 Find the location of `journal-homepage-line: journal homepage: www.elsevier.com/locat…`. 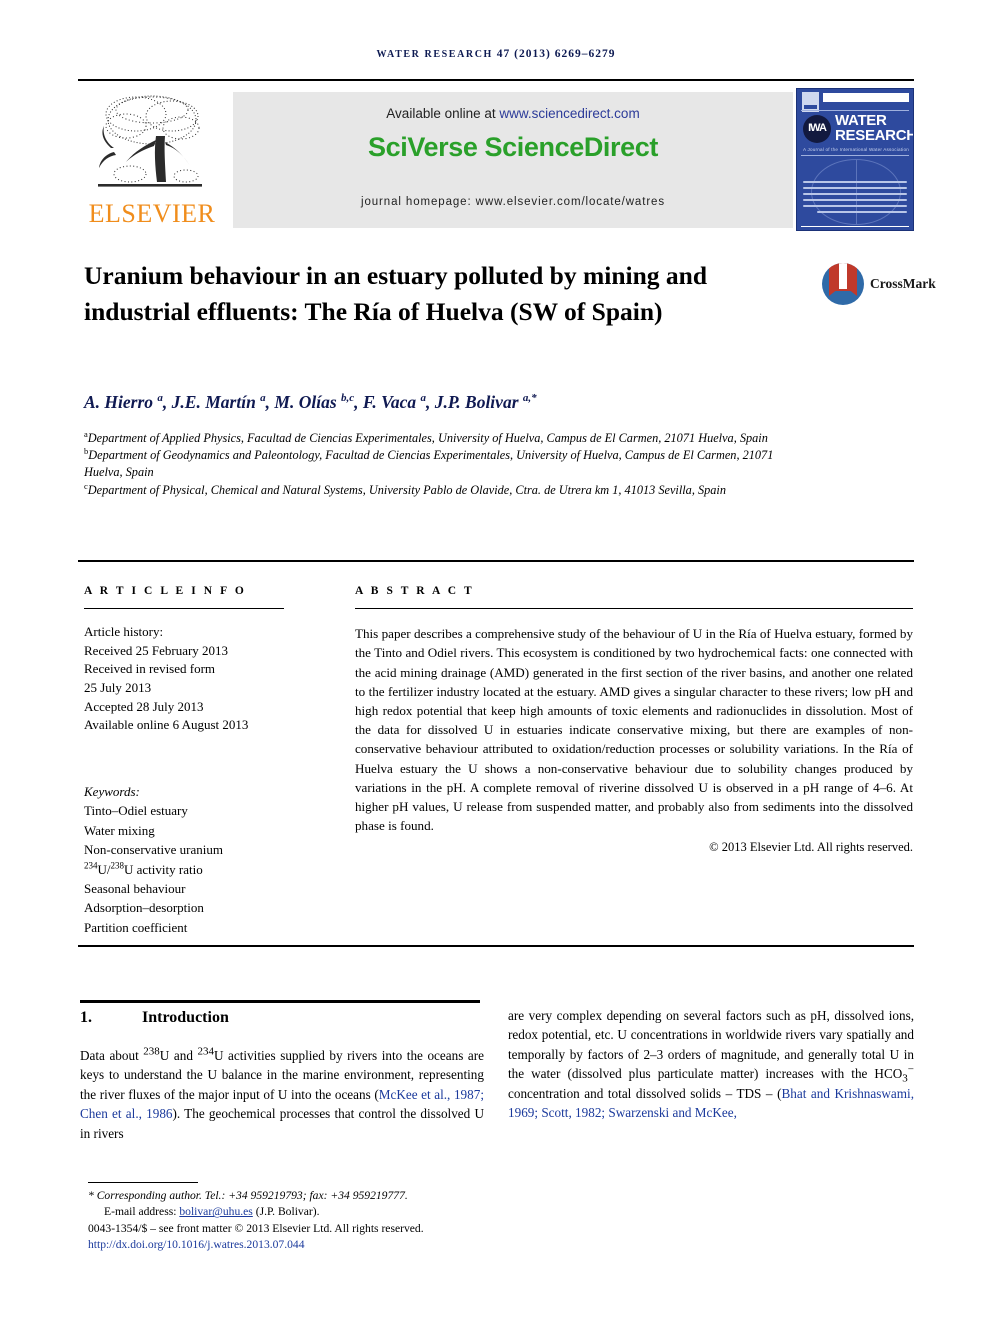

journal-homepage-line: journal homepage: www.elsevier.com/locat… is located at coordinates (513, 202).